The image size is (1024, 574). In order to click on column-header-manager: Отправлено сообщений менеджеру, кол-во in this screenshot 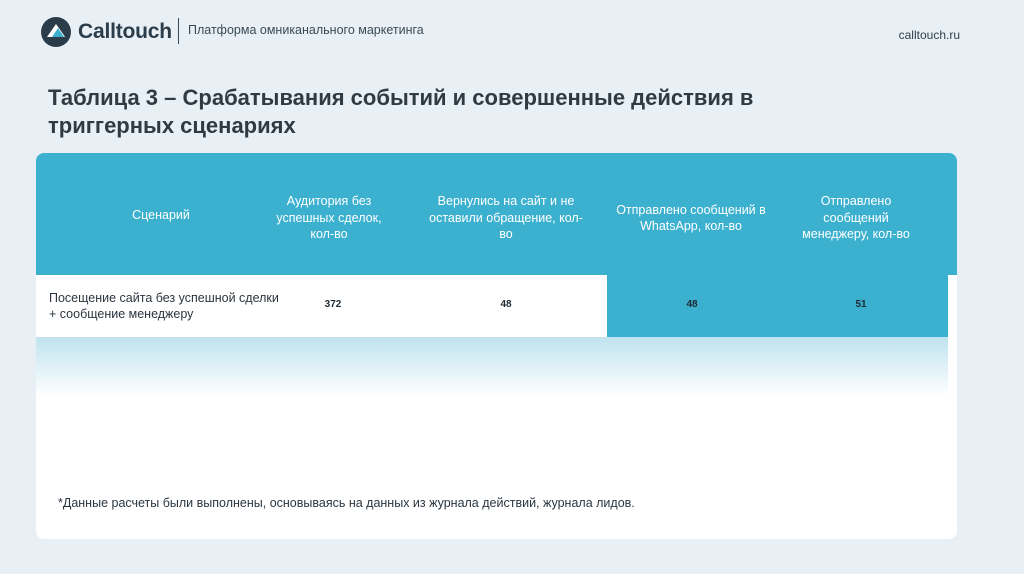, I will do `click(856, 218)`.